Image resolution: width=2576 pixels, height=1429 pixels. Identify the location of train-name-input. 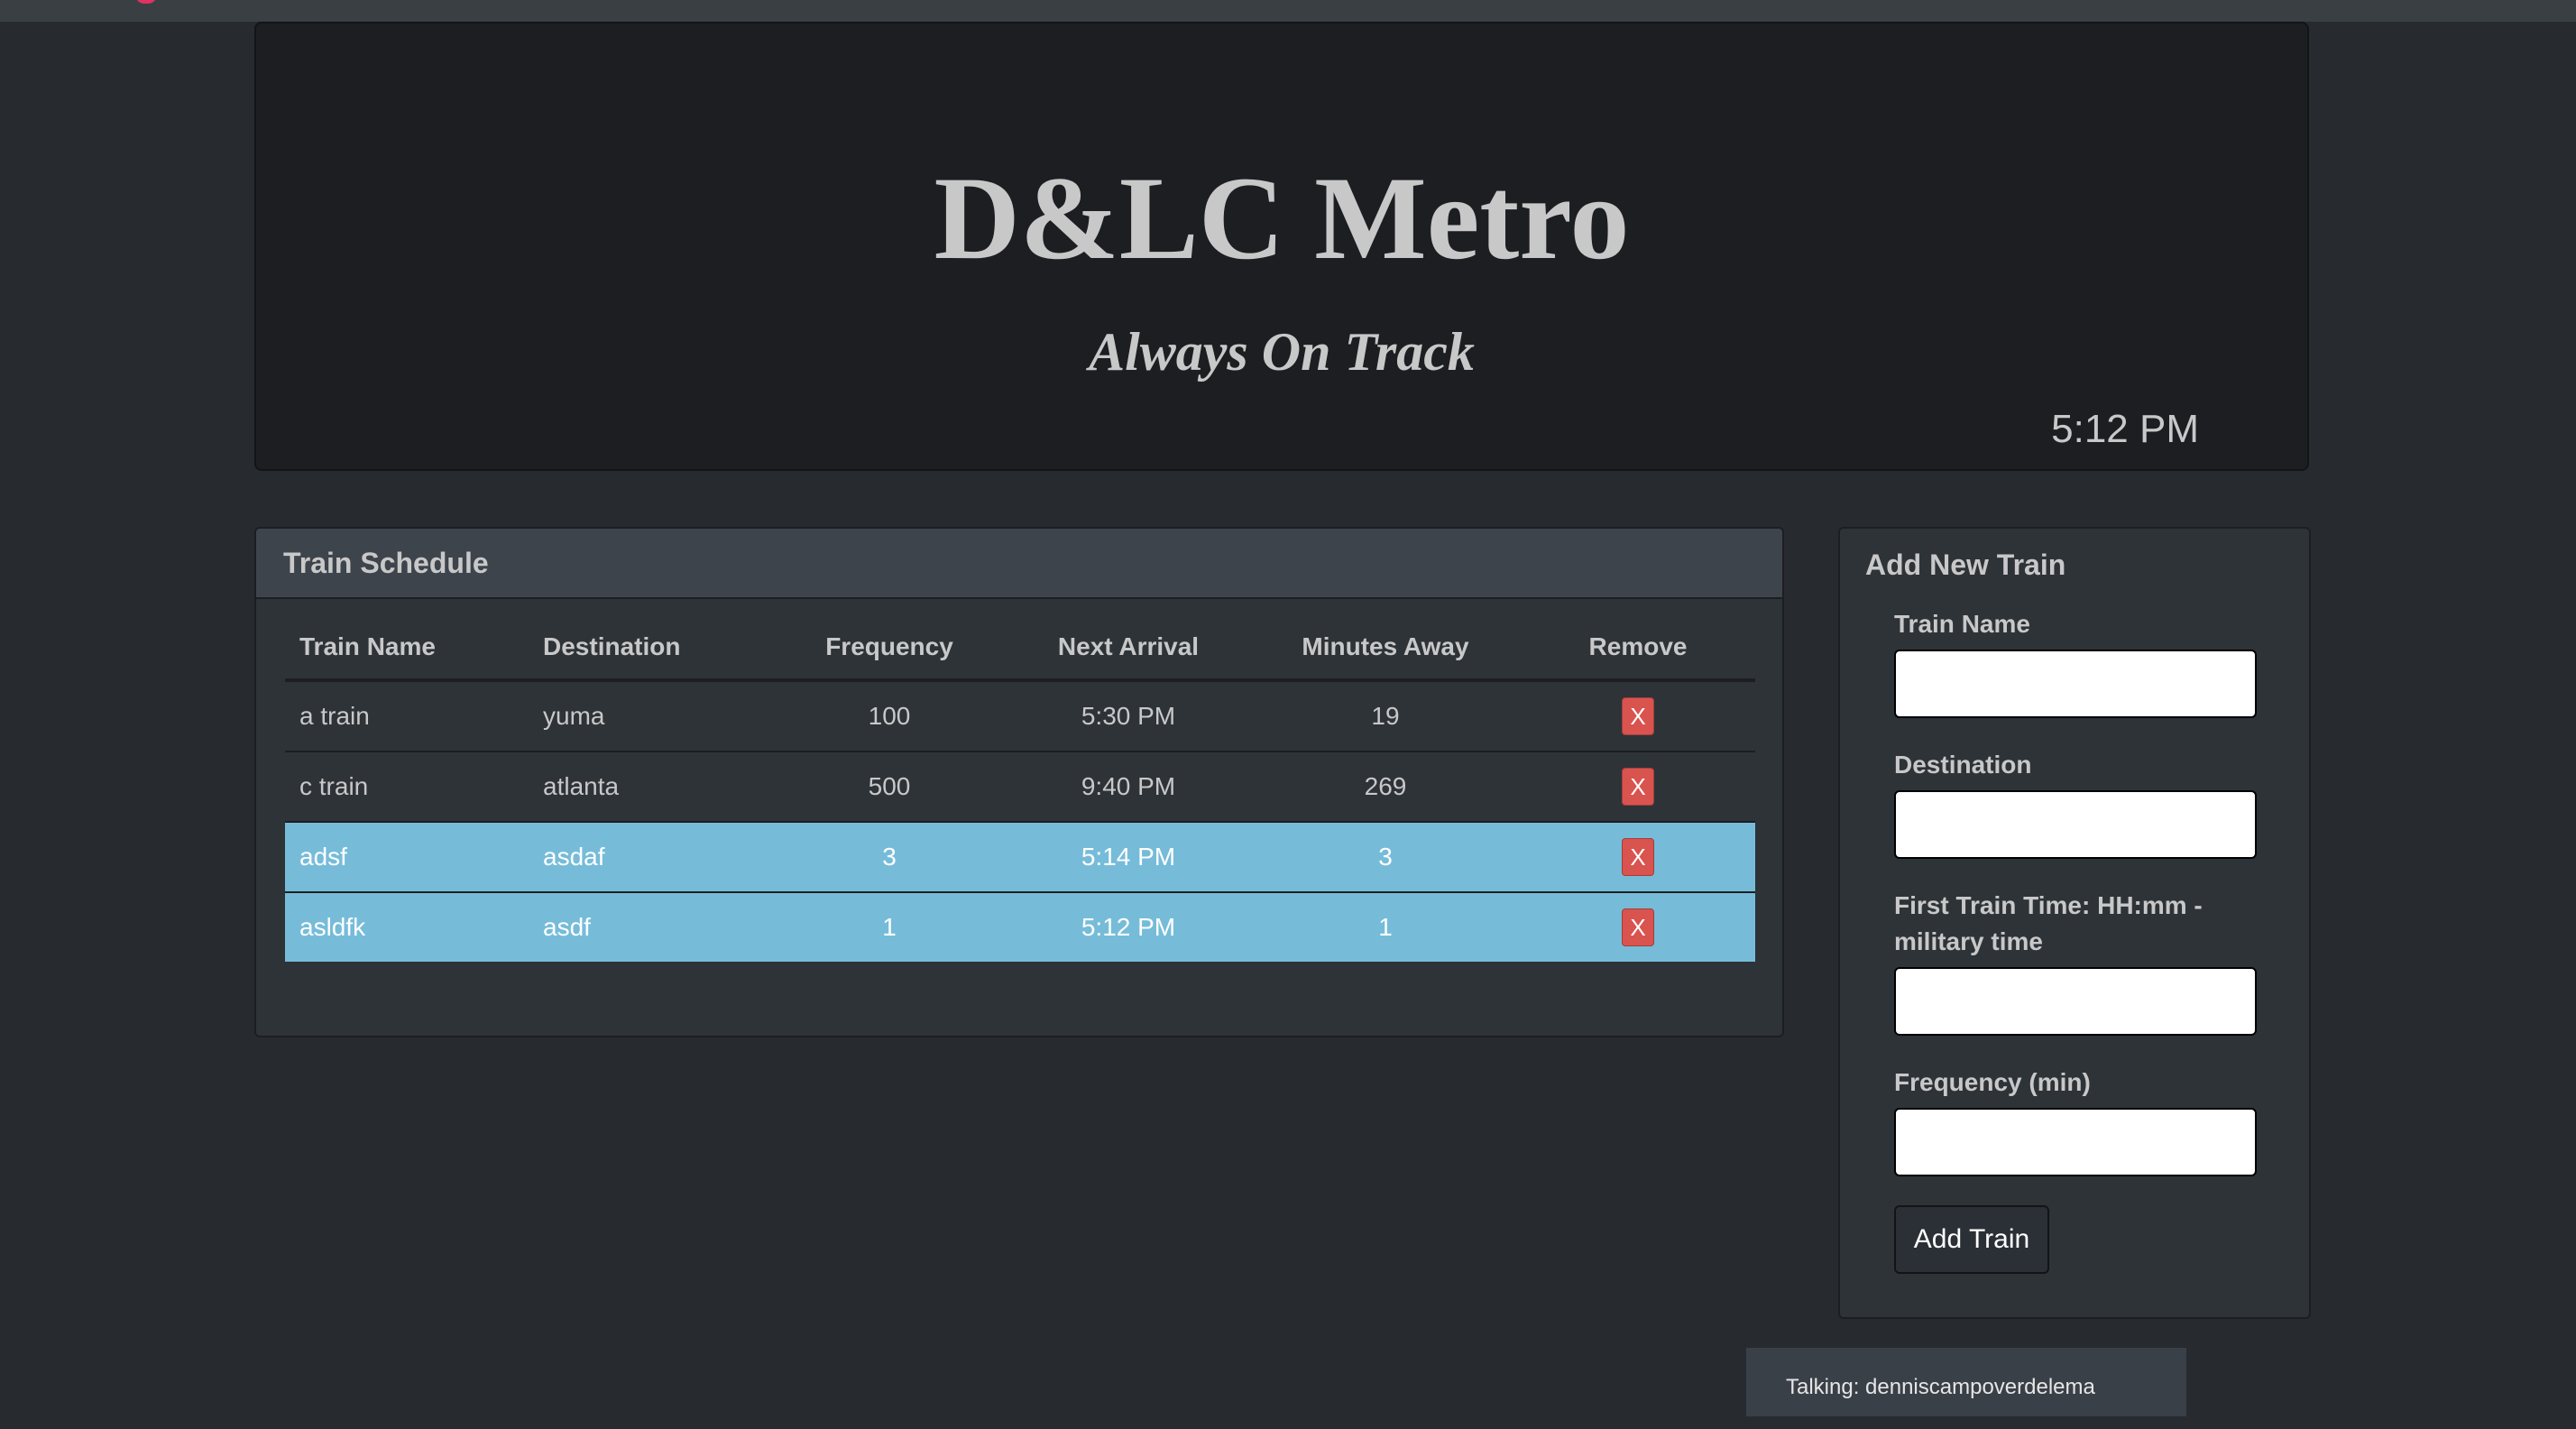
(2075, 684).